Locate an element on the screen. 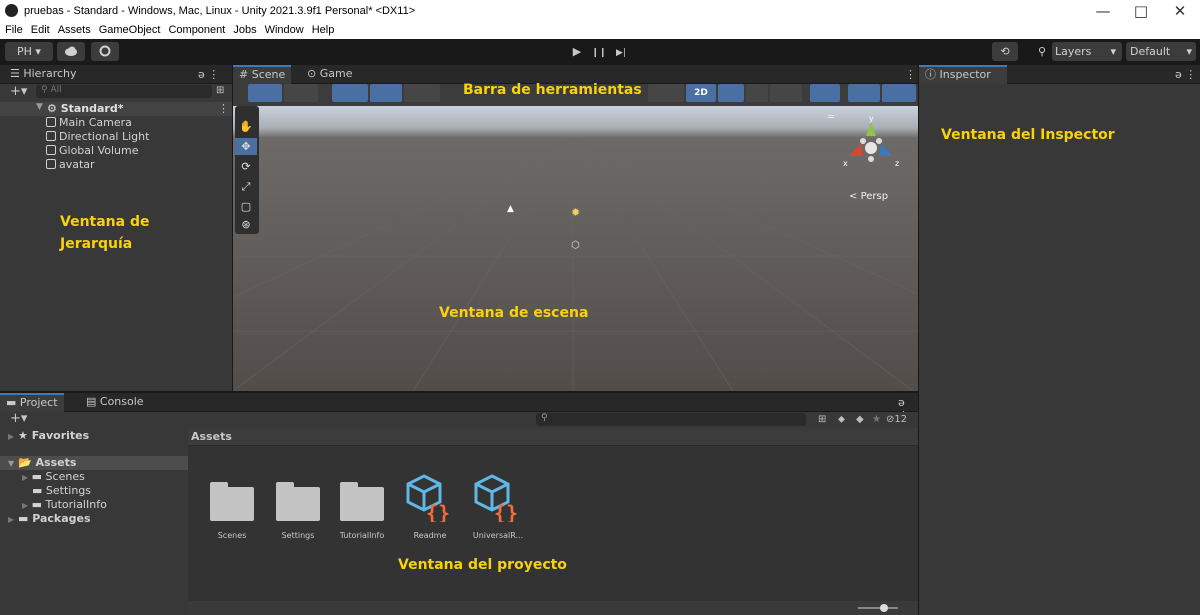 Image resolution: width=1200 pixels, height=615 pixels. search-button: ⚲ is located at coordinates (1042, 51).